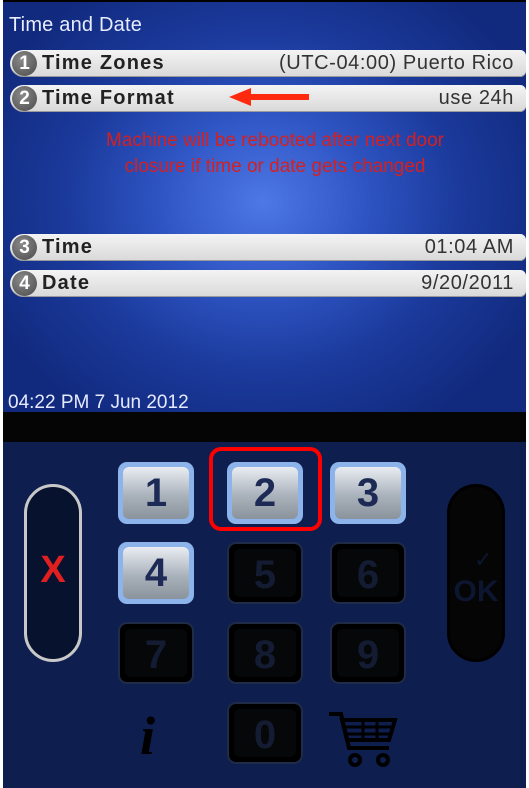 This screenshot has height=788, width=529. What do you see at coordinates (147, 736) in the screenshot?
I see `info-icon: i` at bounding box center [147, 736].